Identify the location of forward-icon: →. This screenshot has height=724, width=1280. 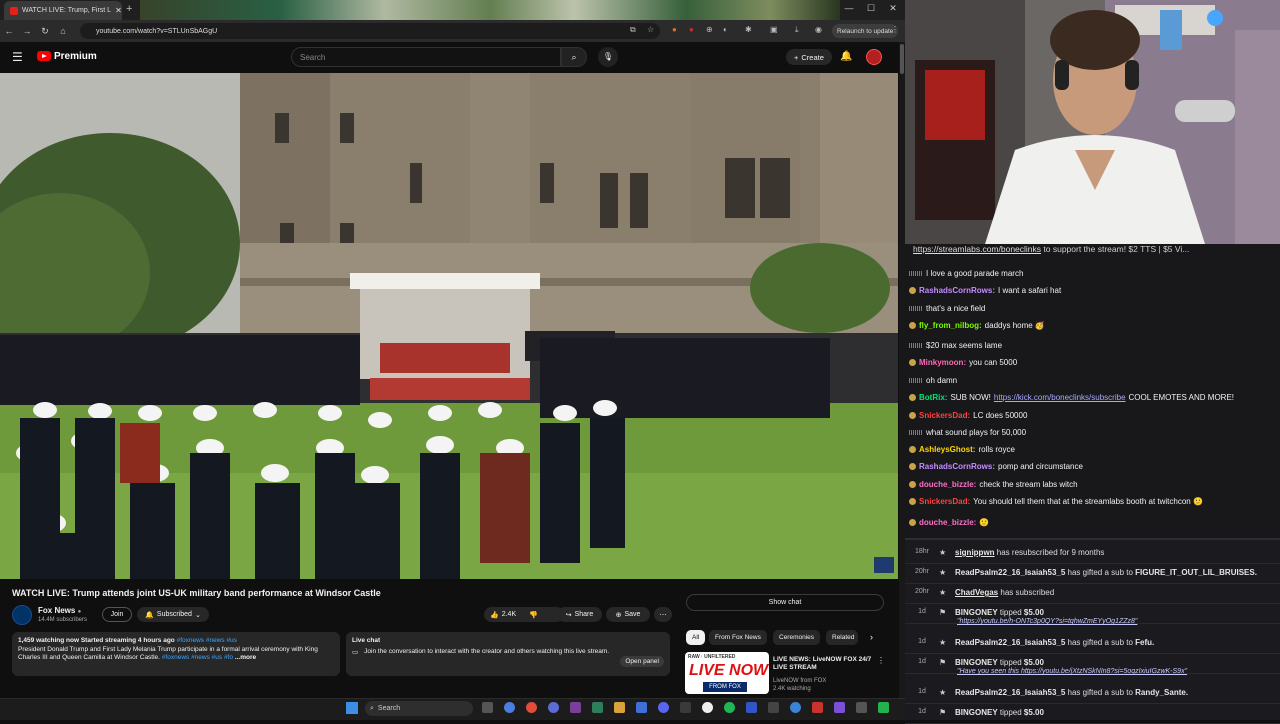
(27, 31).